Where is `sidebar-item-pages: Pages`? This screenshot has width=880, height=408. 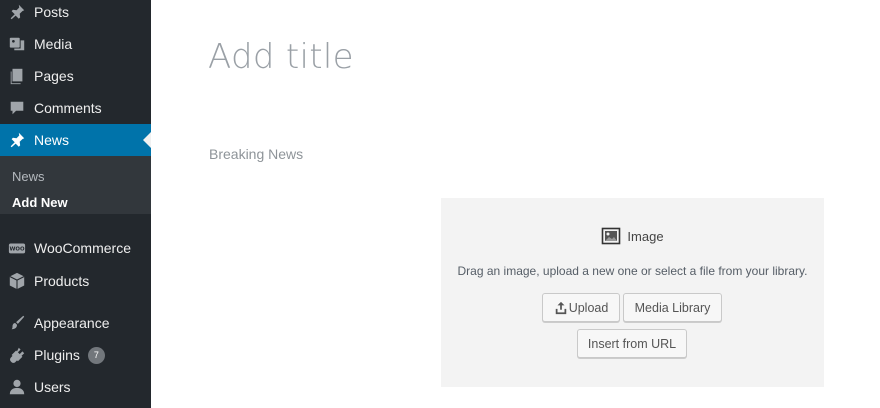
sidebar-item-pages: Pages is located at coordinates (75, 76).